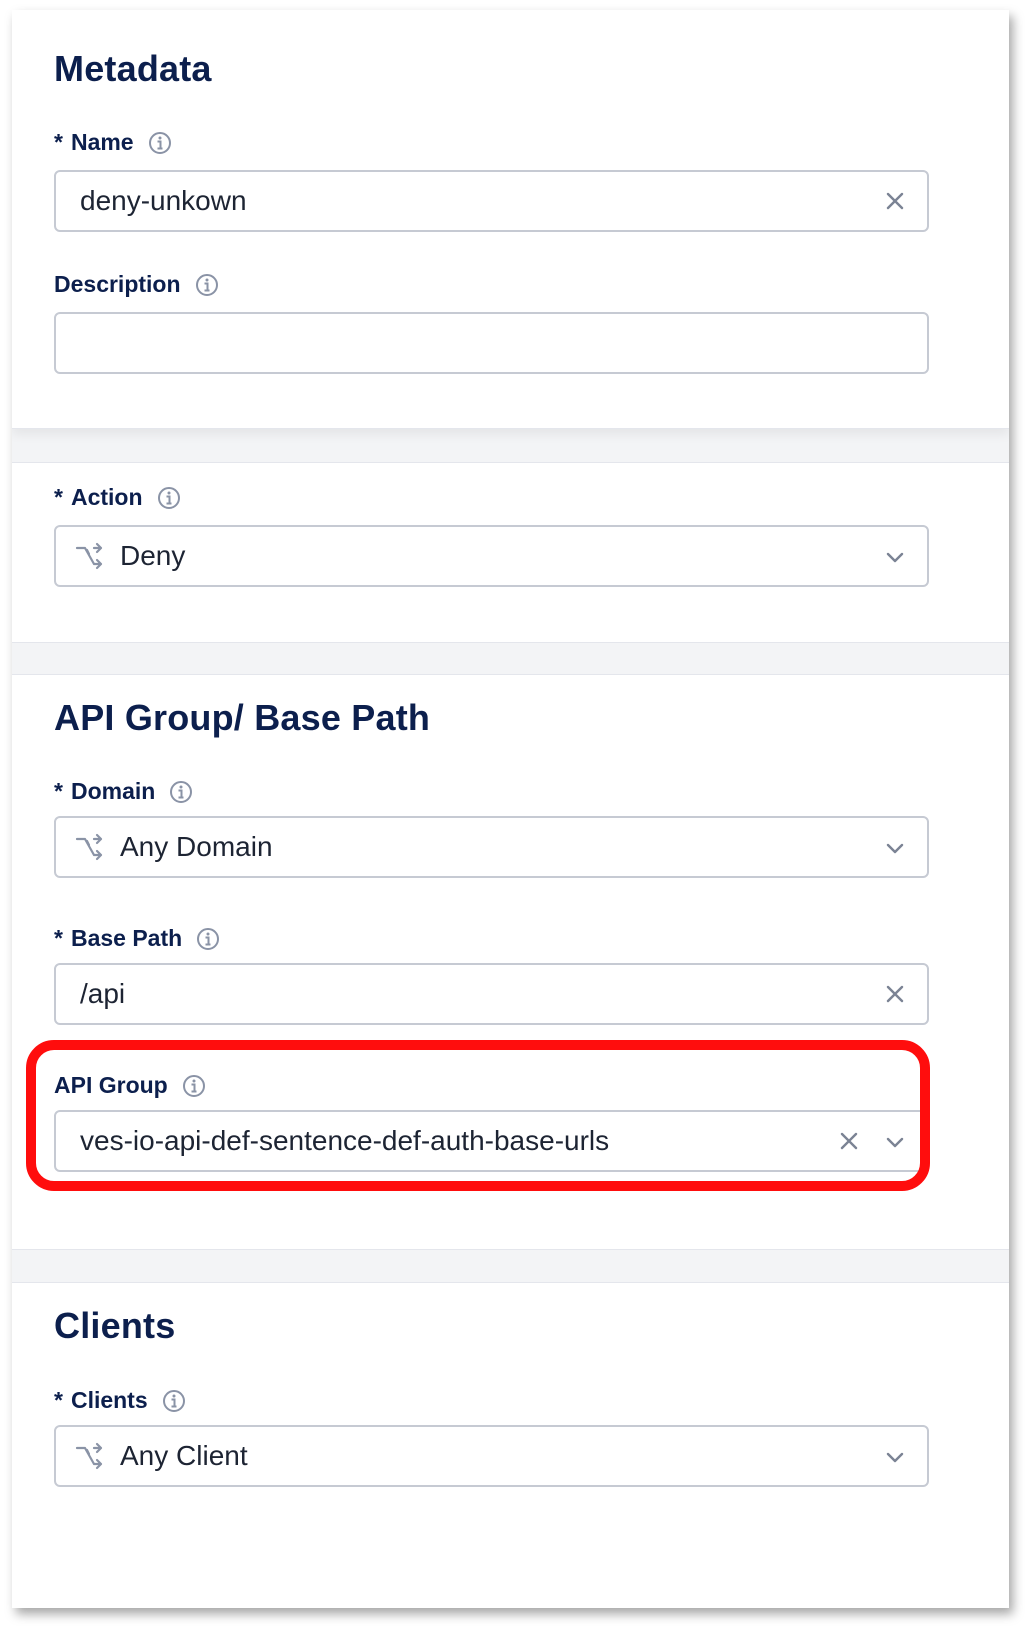 The image size is (1034, 1632). I want to click on clients-title: Clients, so click(115, 1325).